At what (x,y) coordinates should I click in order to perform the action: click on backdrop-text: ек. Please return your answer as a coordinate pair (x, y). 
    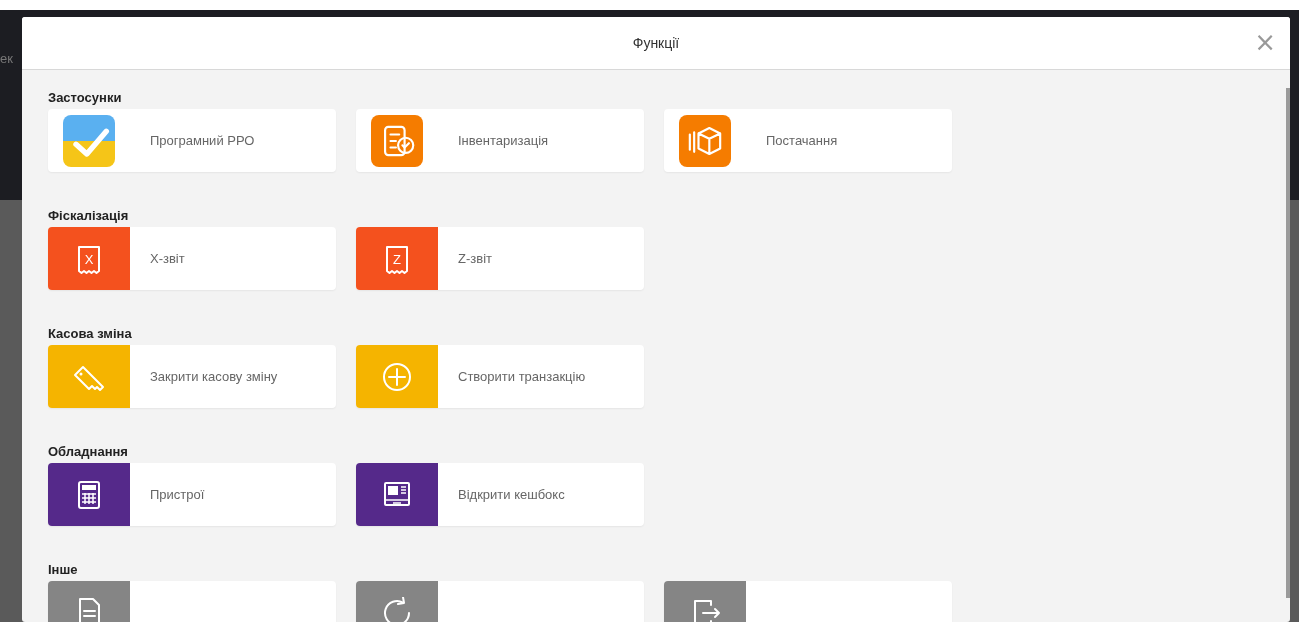
    Looking at the image, I should click on (6, 58).